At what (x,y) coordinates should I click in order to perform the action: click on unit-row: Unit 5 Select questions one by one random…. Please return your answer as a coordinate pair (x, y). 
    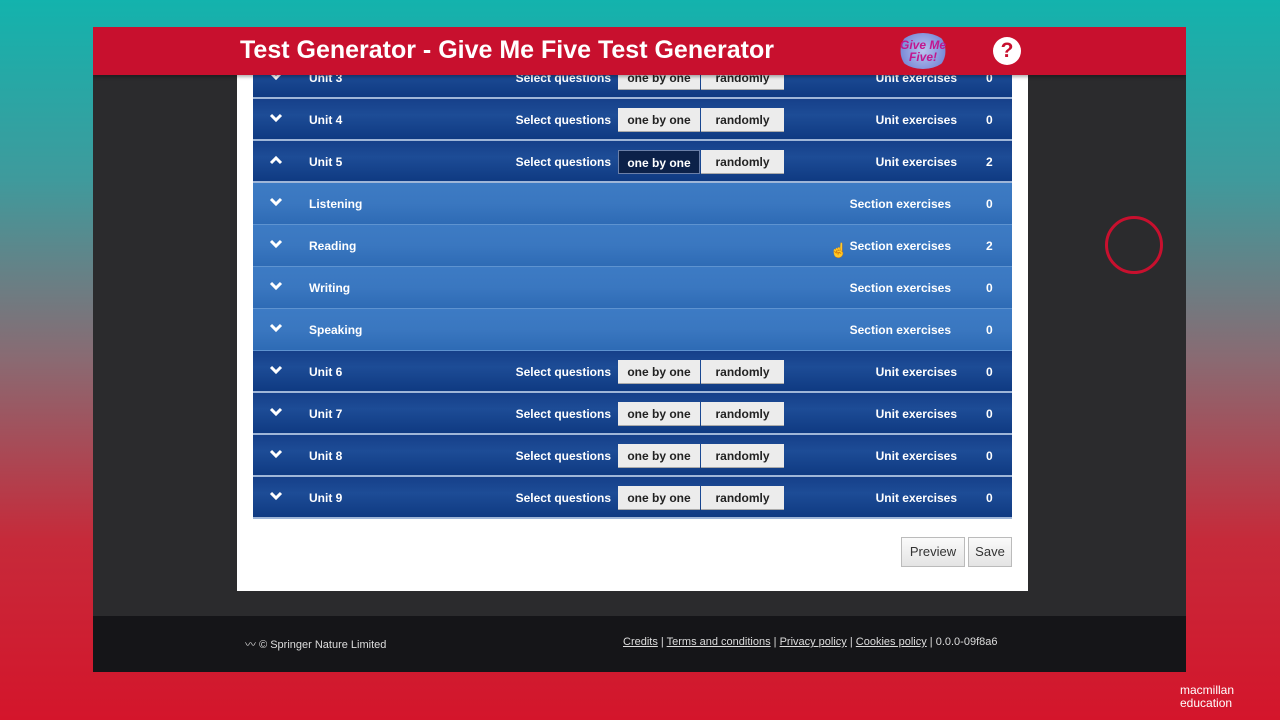
    Looking at the image, I should click on (632, 162).